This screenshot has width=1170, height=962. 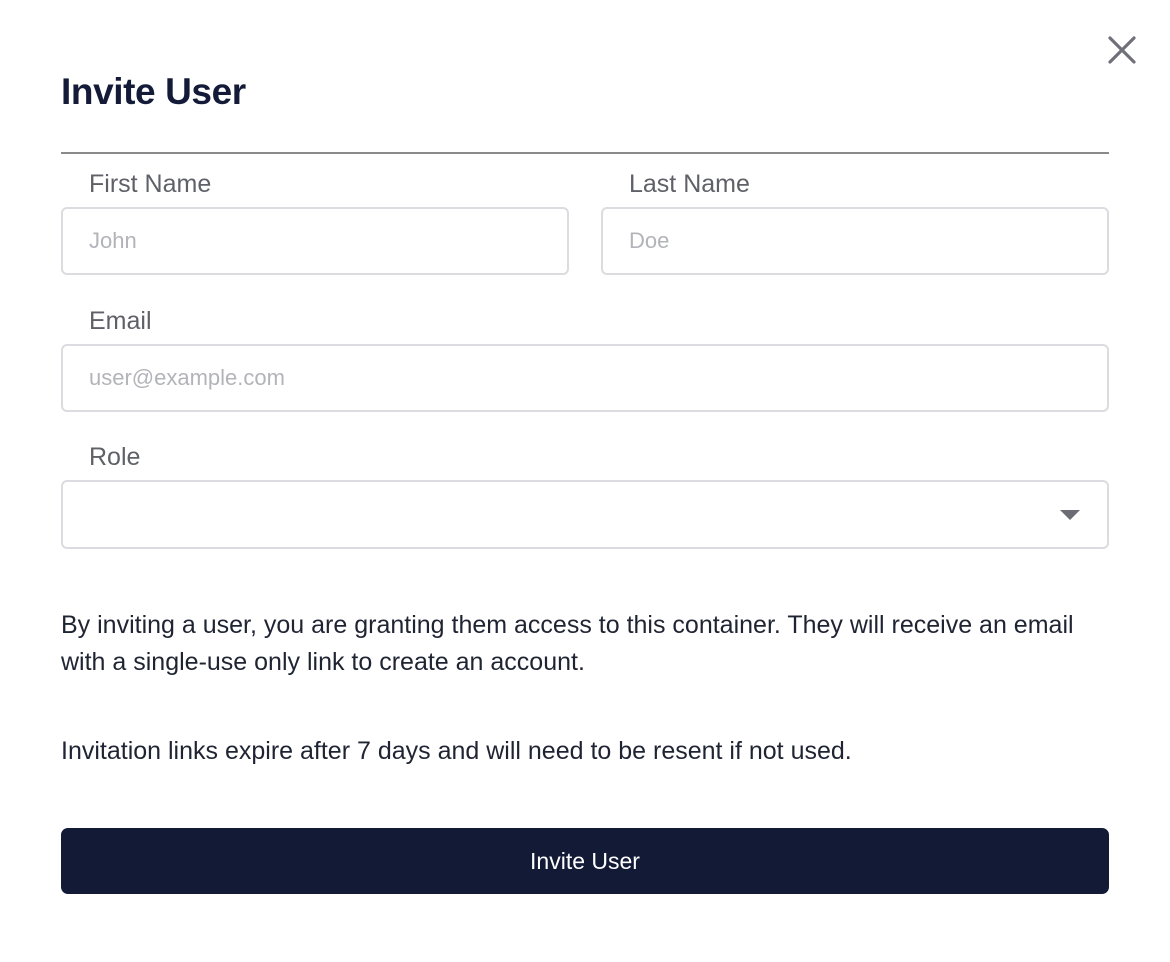 What do you see at coordinates (150, 184) in the screenshot?
I see `first-name-label: First Name` at bounding box center [150, 184].